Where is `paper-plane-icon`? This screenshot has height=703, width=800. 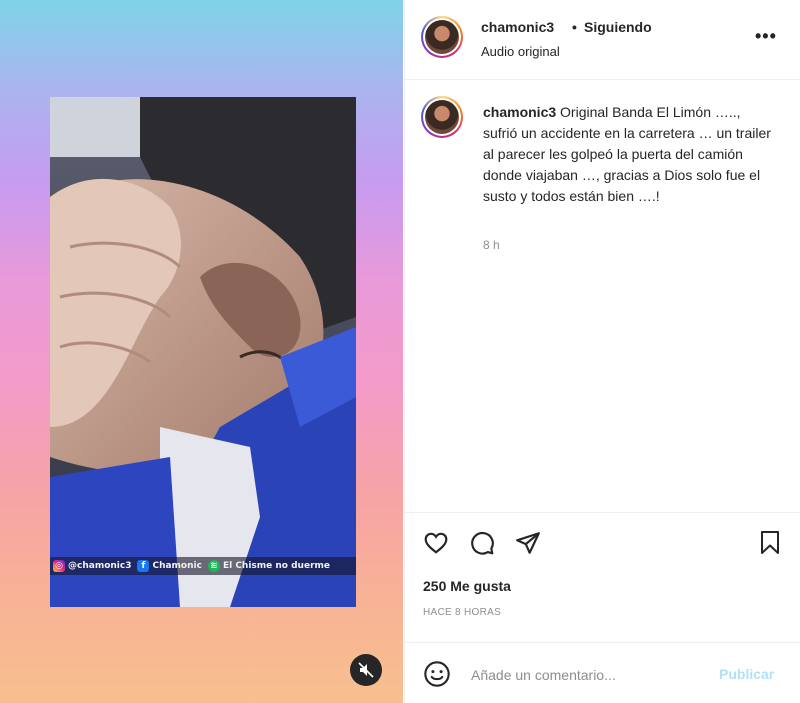 paper-plane-icon is located at coordinates (528, 543).